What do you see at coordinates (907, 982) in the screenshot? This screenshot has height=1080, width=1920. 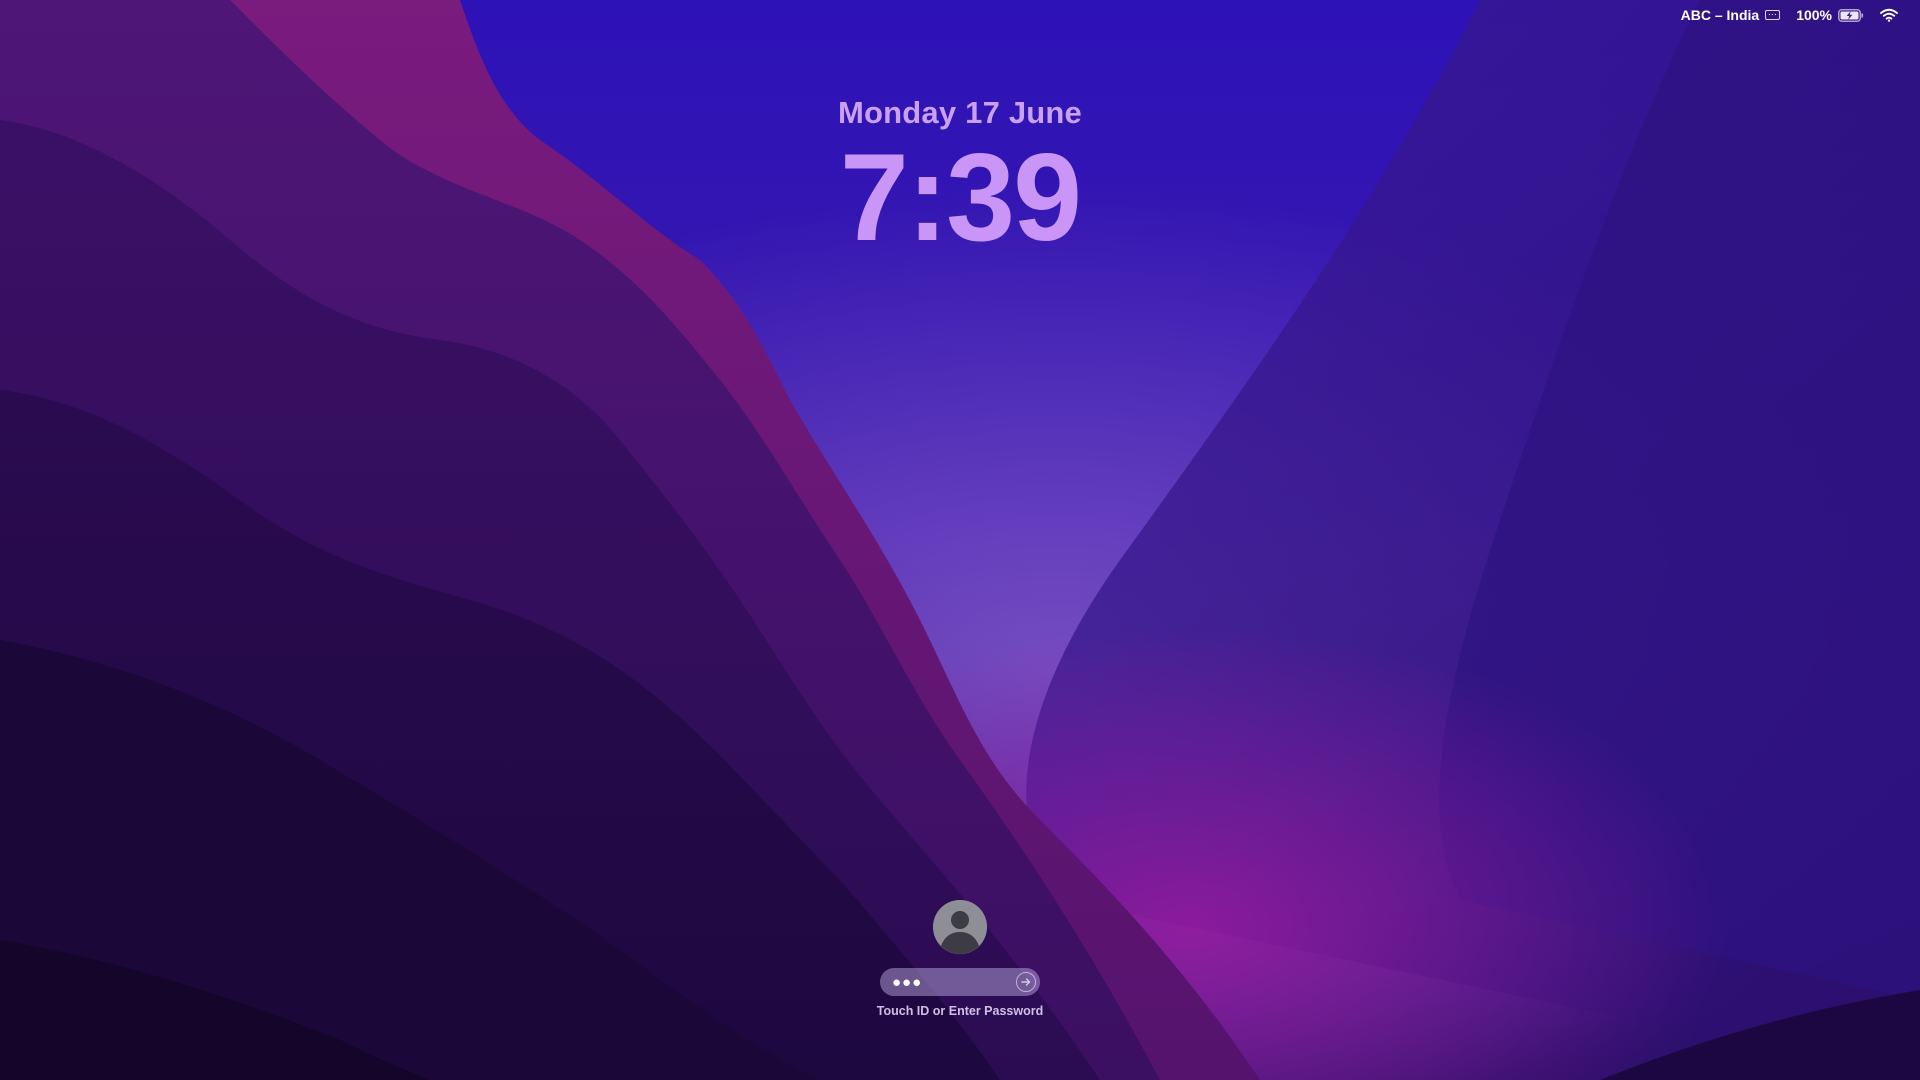 I see `password-dots: ●●●` at bounding box center [907, 982].